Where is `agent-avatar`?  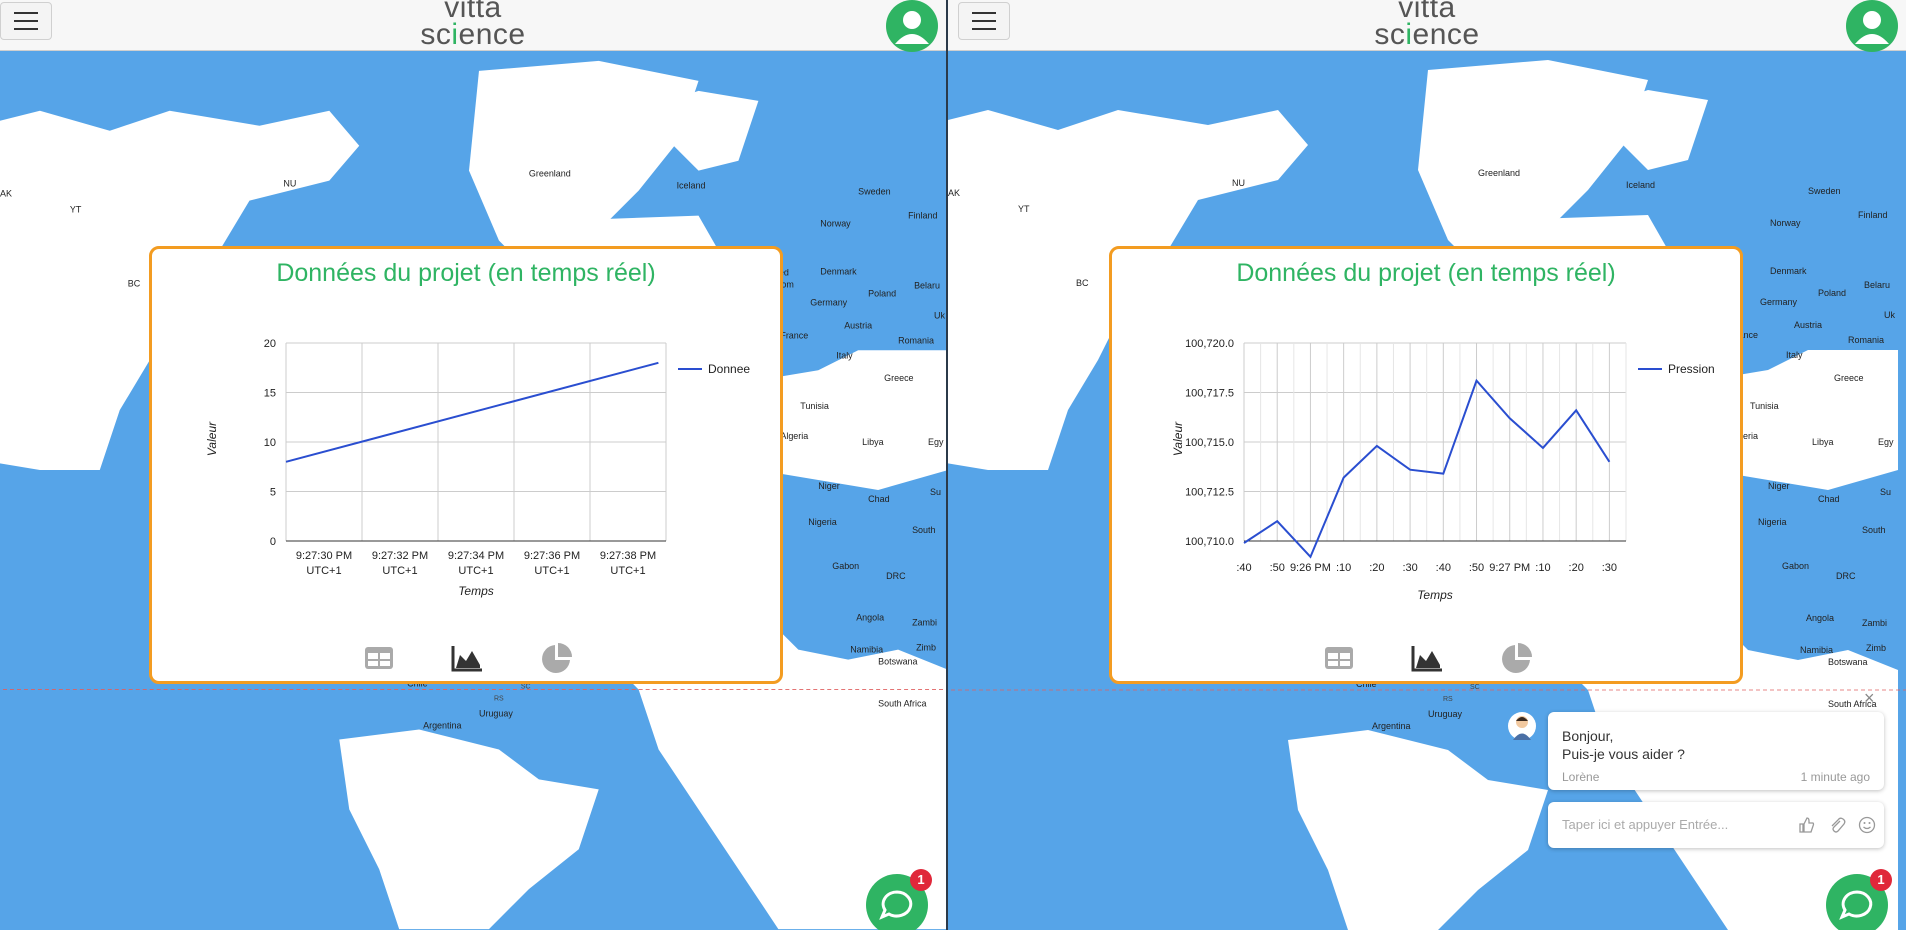 agent-avatar is located at coordinates (1522, 726).